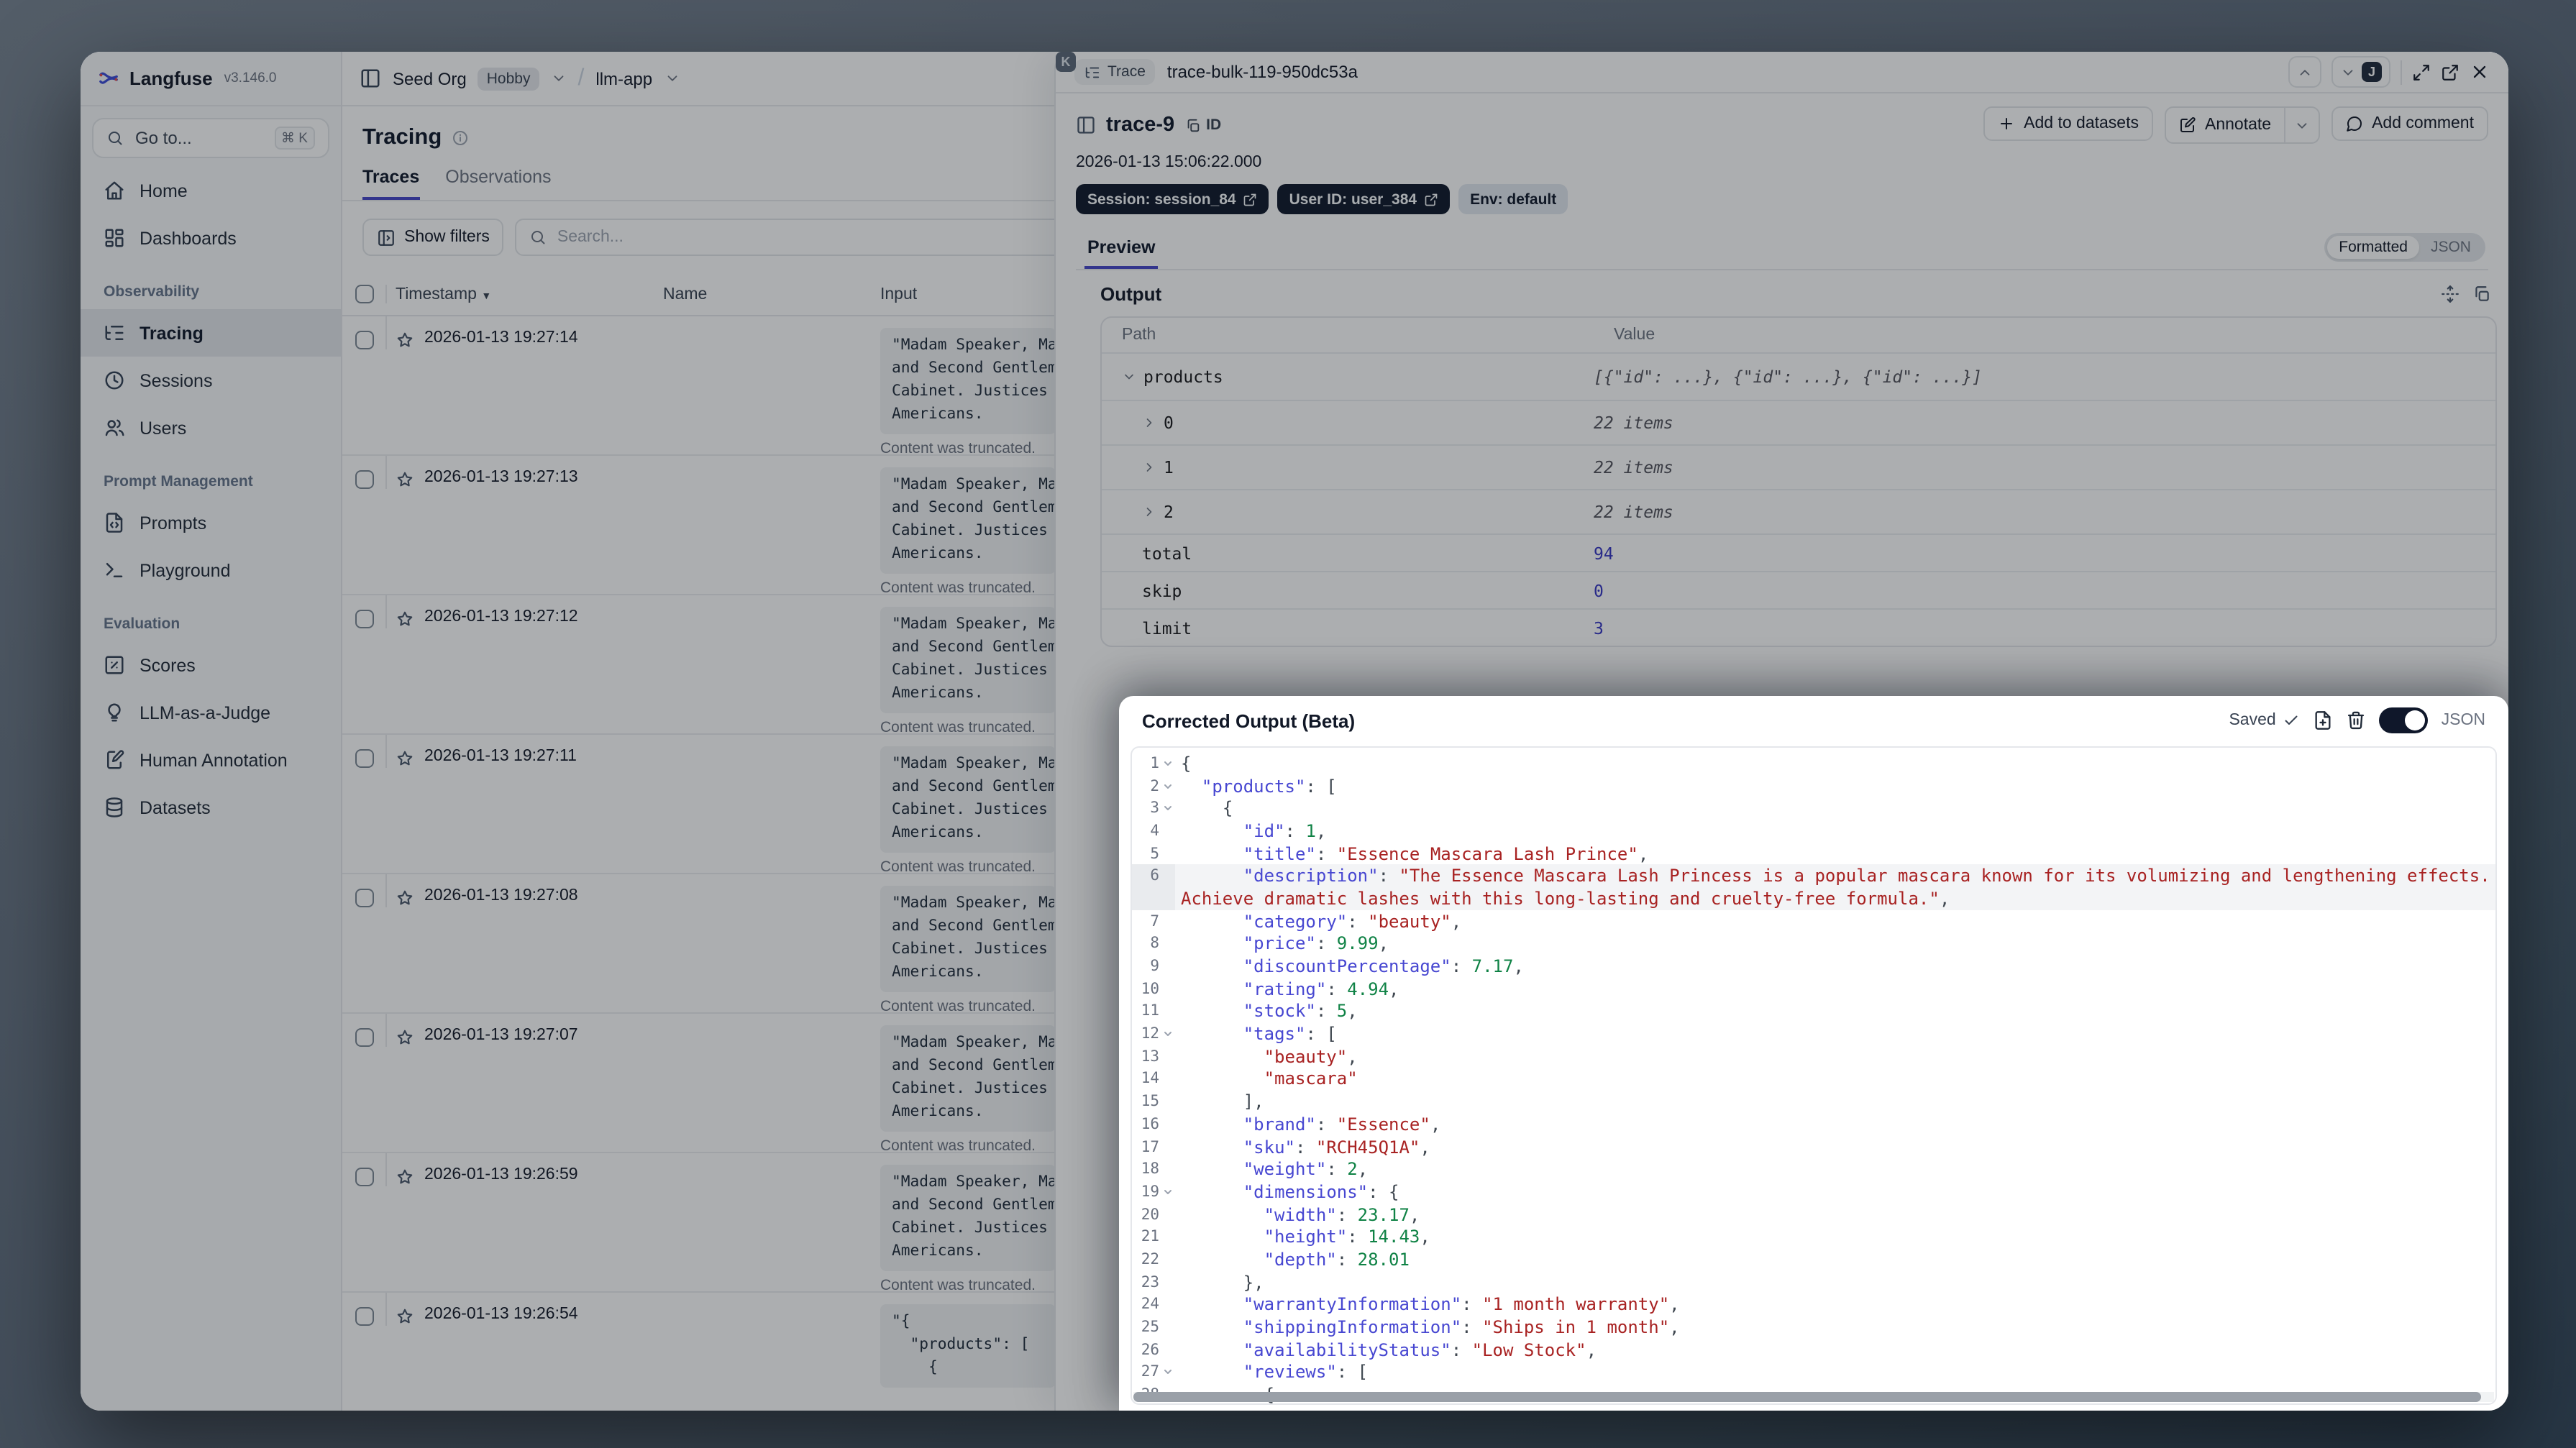 Image resolution: width=2576 pixels, height=1448 pixels. What do you see at coordinates (1352, 921) in the screenshot?
I see `editor-code-text: "category": "beauty",` at bounding box center [1352, 921].